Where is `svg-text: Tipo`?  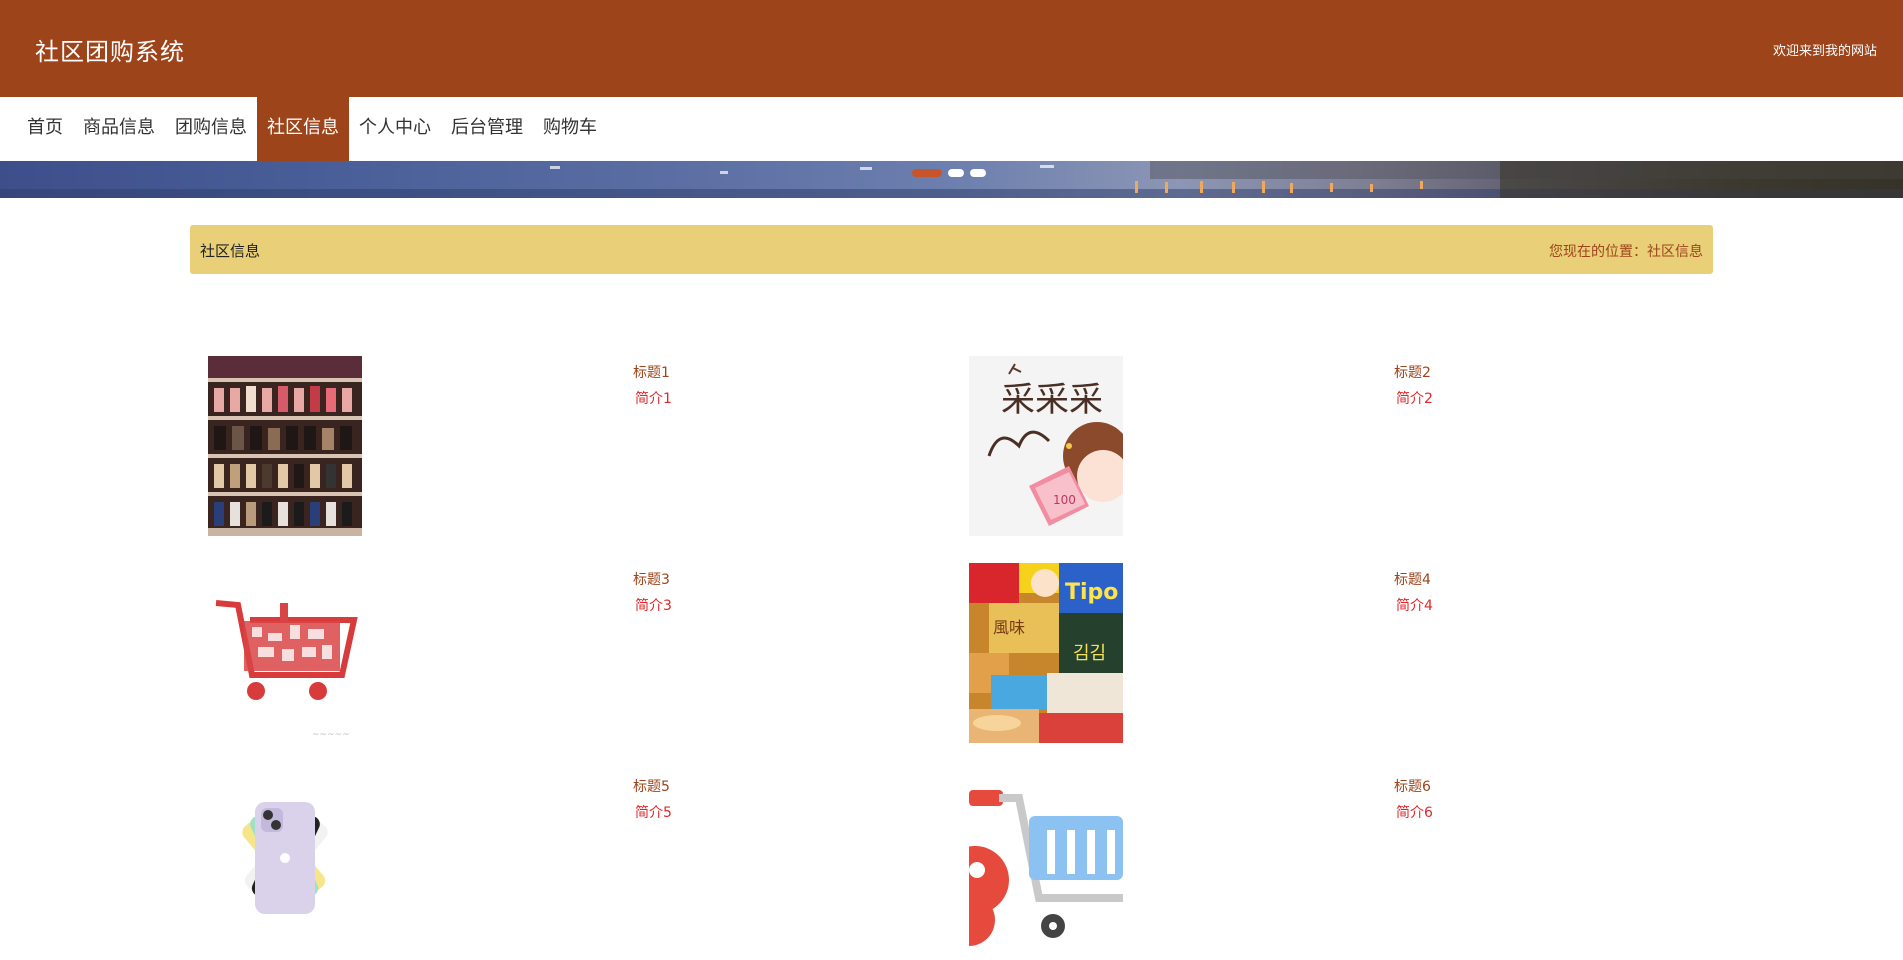
svg-text: Tipo is located at coordinates (1091, 592).